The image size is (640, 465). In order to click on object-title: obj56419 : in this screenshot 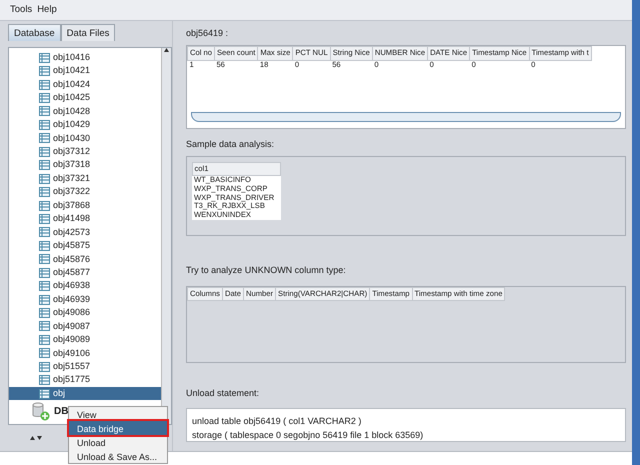, I will do `click(208, 33)`.